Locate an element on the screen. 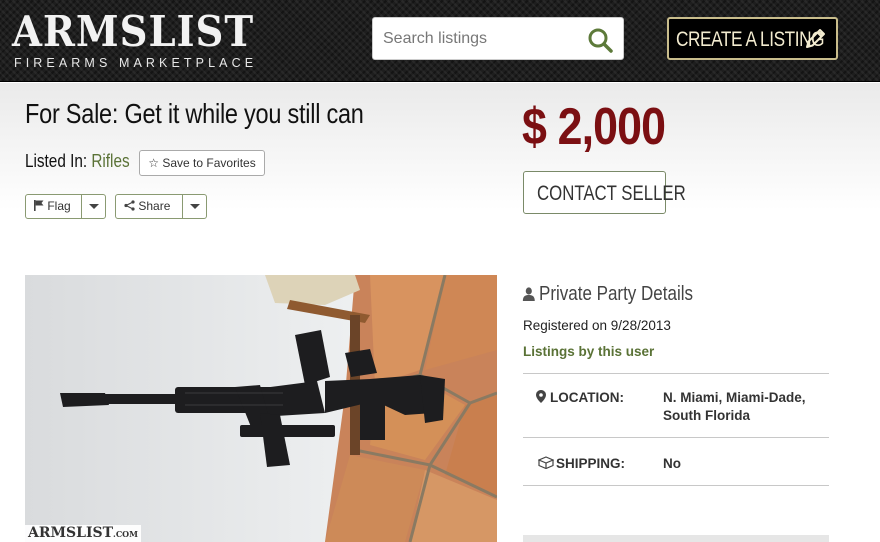  search-box is located at coordinates (498, 38).